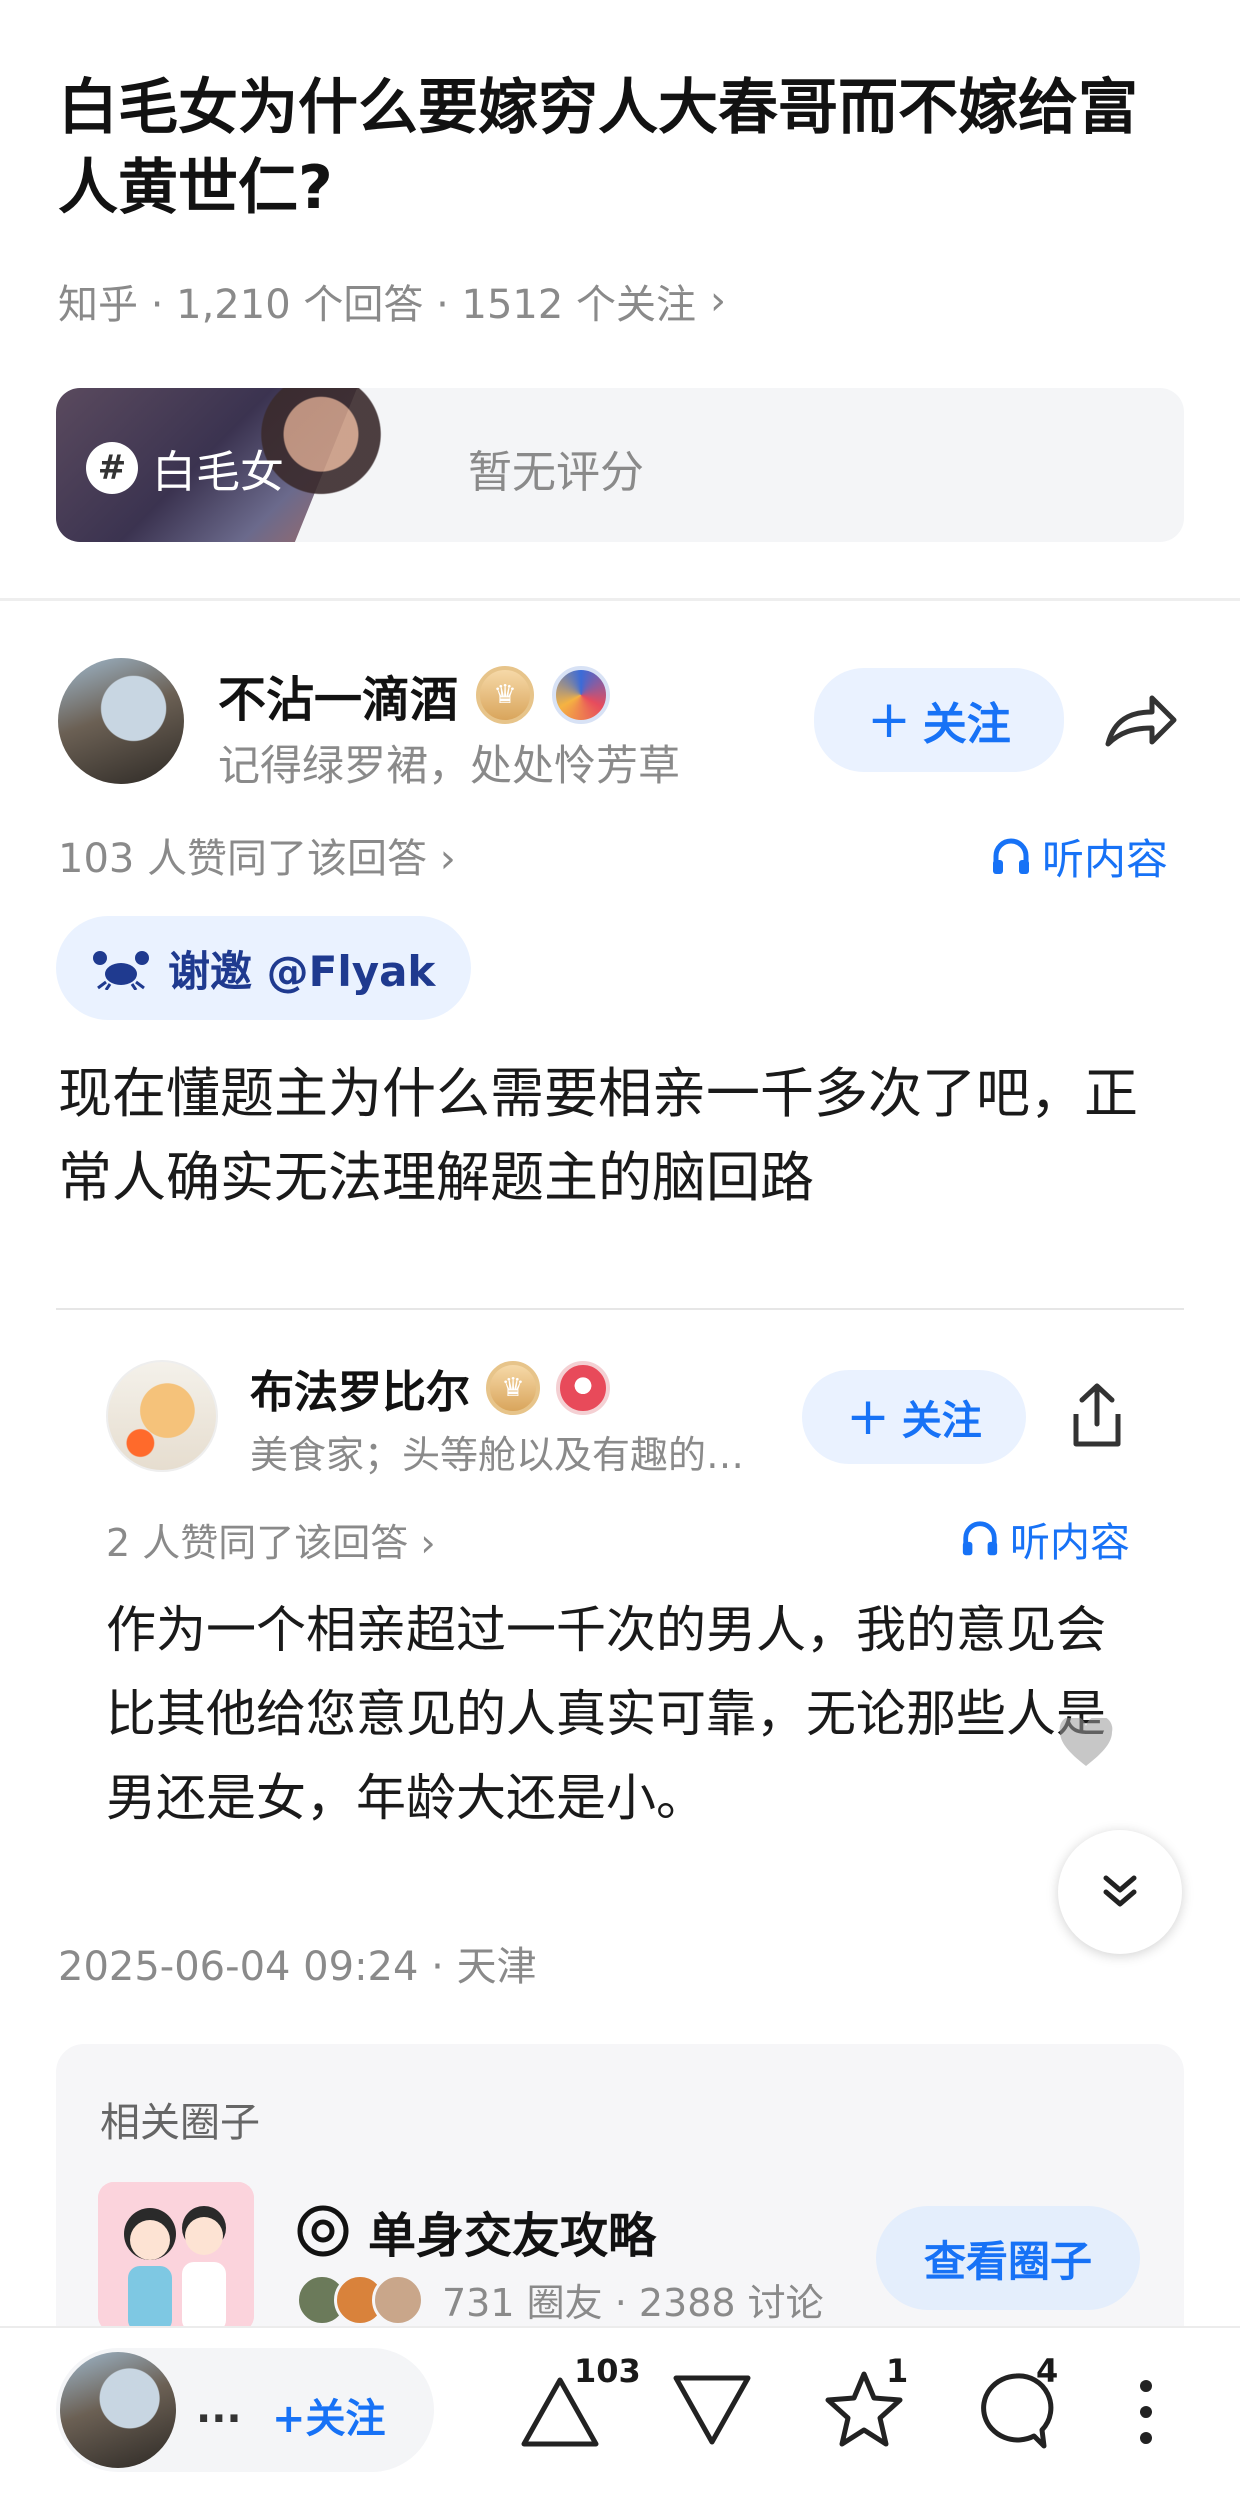 The width and height of the screenshot is (1240, 2497). Describe the element at coordinates (1070, 1543) in the screenshot. I see `quoted-listen-label: 听内容` at that location.